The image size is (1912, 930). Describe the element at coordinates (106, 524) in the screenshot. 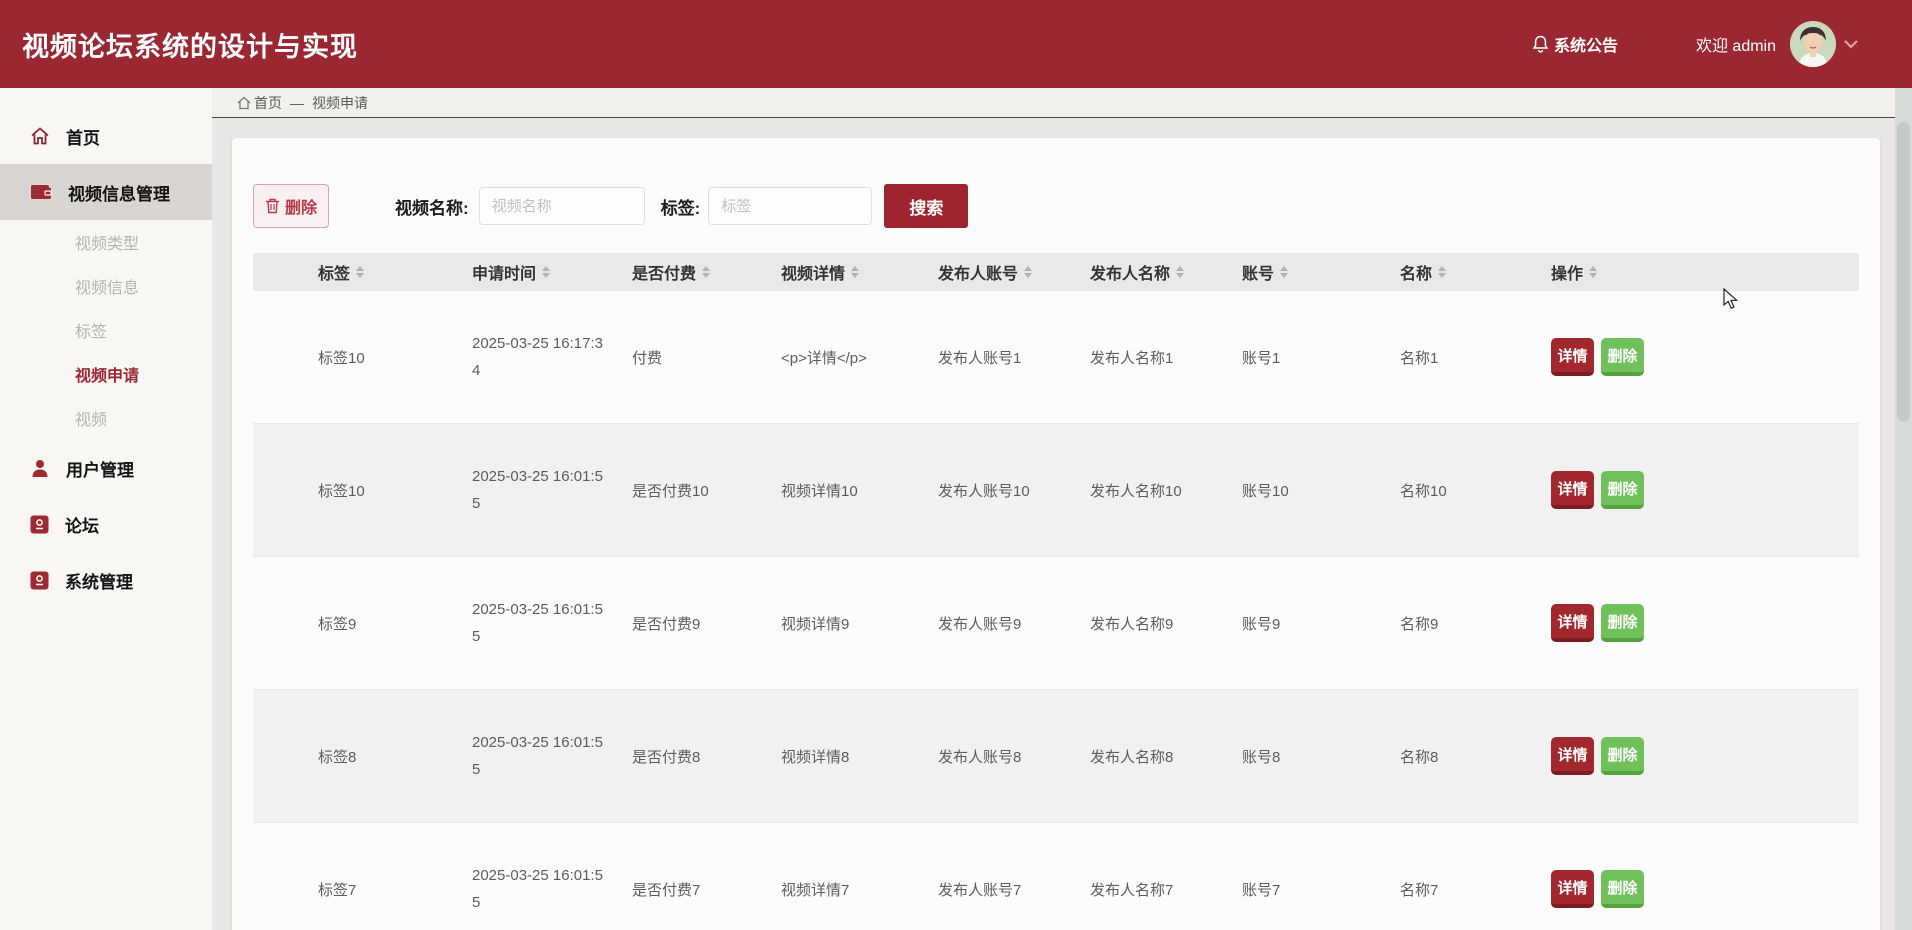

I see `sidebar-item-forum: 论坛` at that location.